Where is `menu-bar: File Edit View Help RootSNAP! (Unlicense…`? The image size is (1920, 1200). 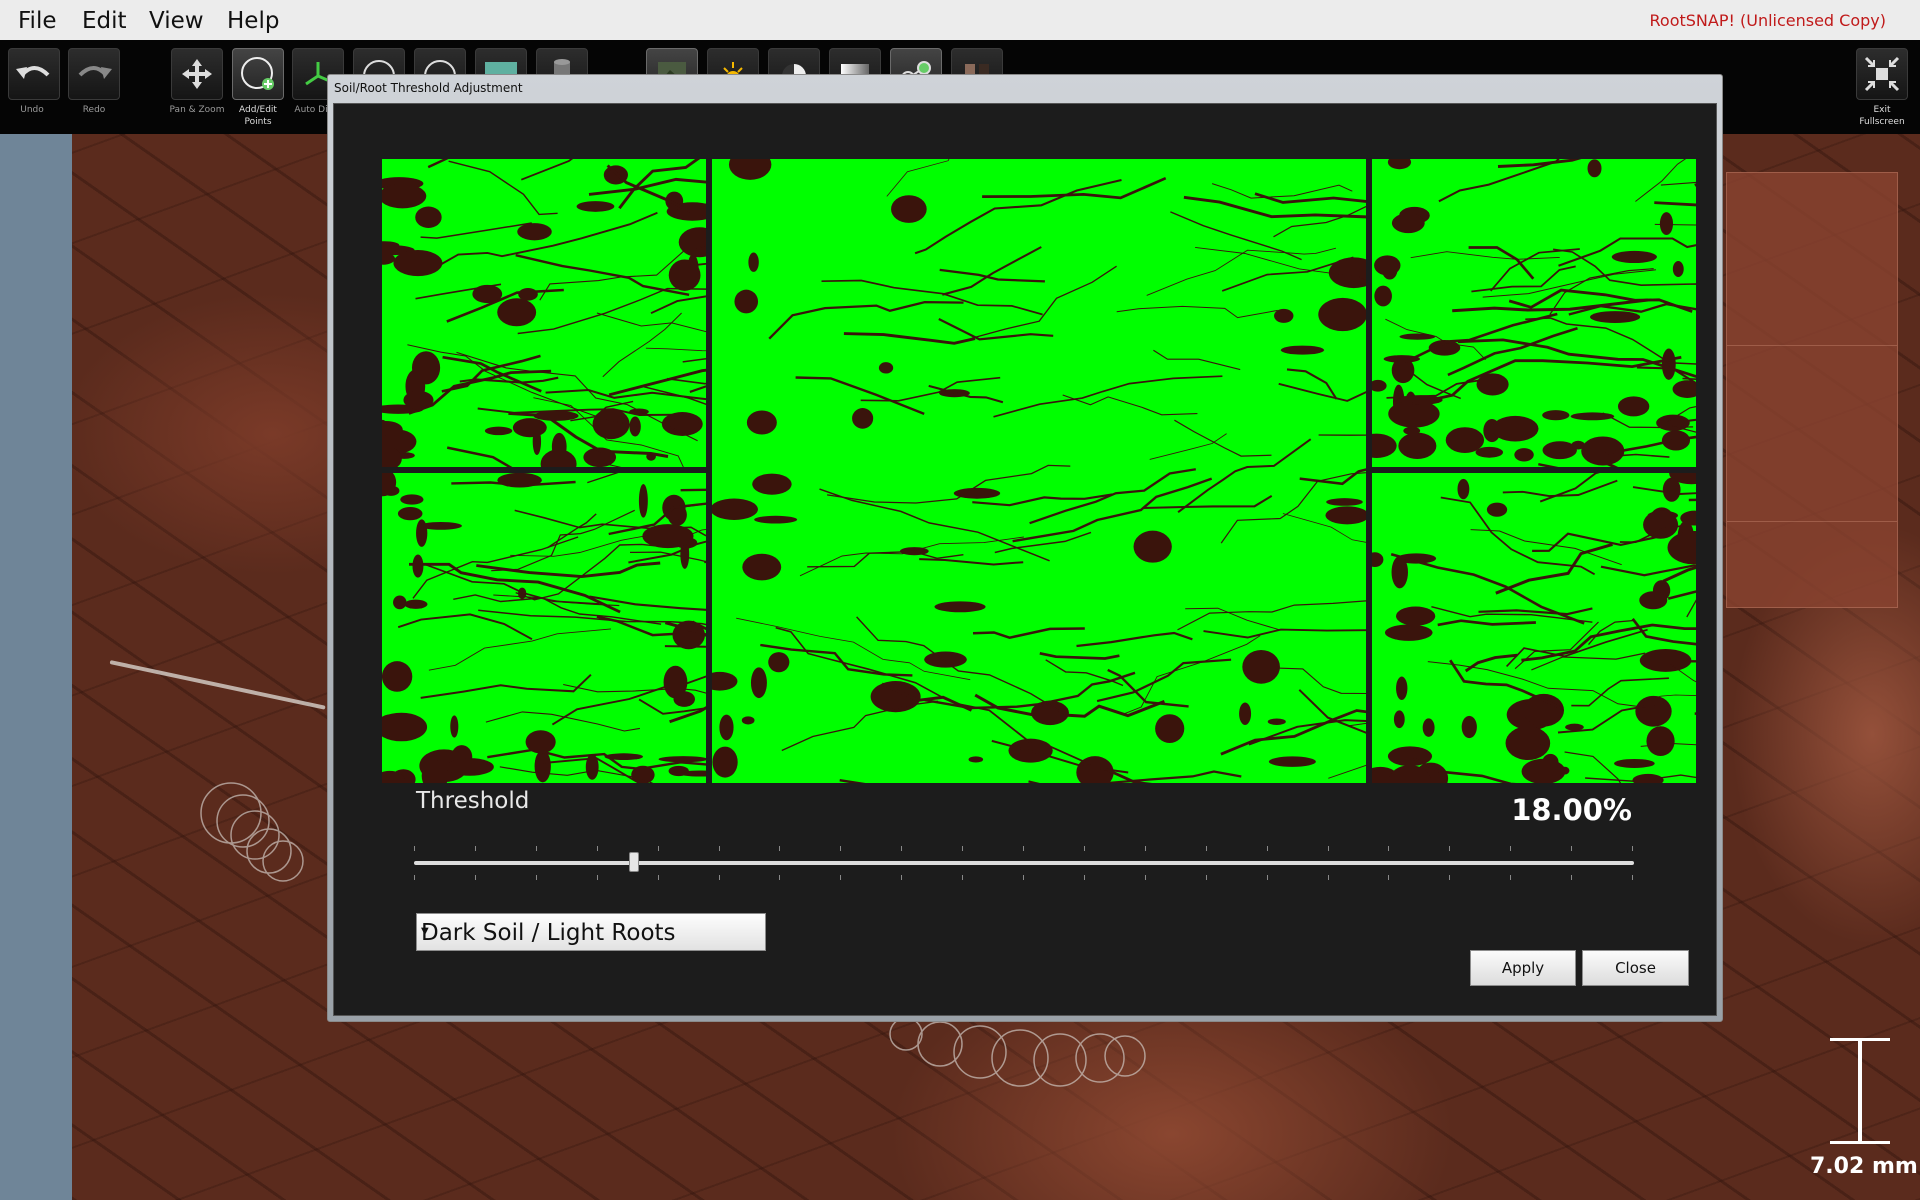 menu-bar: File Edit View Help RootSNAP! (Unlicense… is located at coordinates (960, 20).